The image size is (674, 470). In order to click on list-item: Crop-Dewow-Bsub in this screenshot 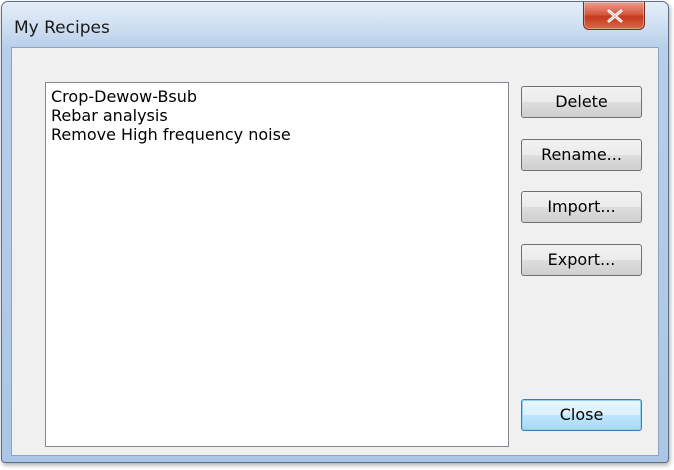, I will do `click(279, 96)`.